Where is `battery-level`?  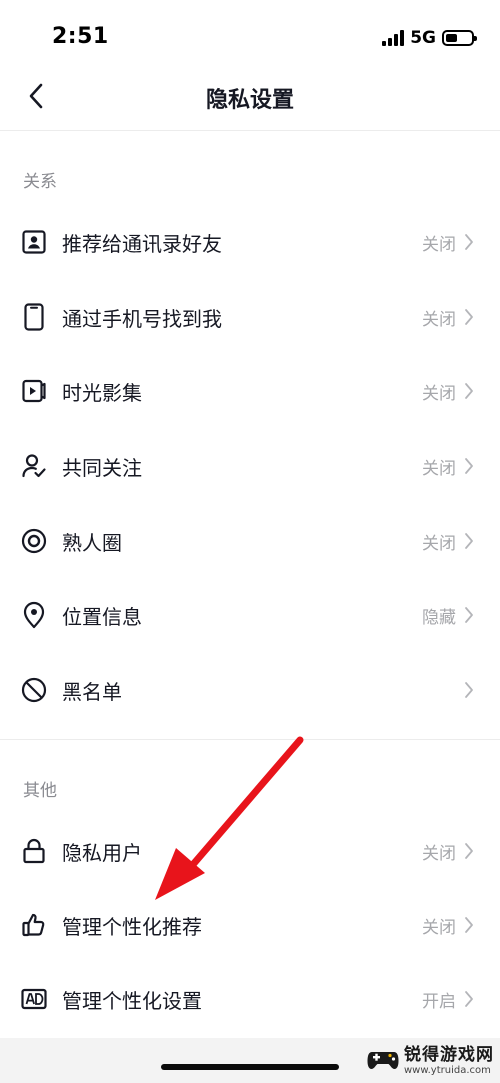
battery-level is located at coordinates (451, 38).